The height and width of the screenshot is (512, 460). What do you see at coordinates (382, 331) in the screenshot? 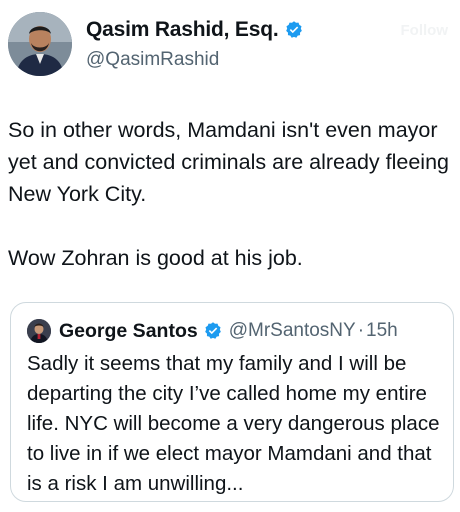
I see `quoted-tweet-timestamp: 15h` at bounding box center [382, 331].